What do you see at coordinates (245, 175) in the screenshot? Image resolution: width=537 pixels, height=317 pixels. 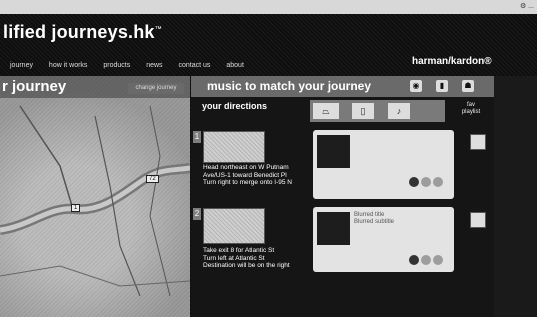 I see `direction-line: Ave/US-1 toward Benedict Pl` at bounding box center [245, 175].